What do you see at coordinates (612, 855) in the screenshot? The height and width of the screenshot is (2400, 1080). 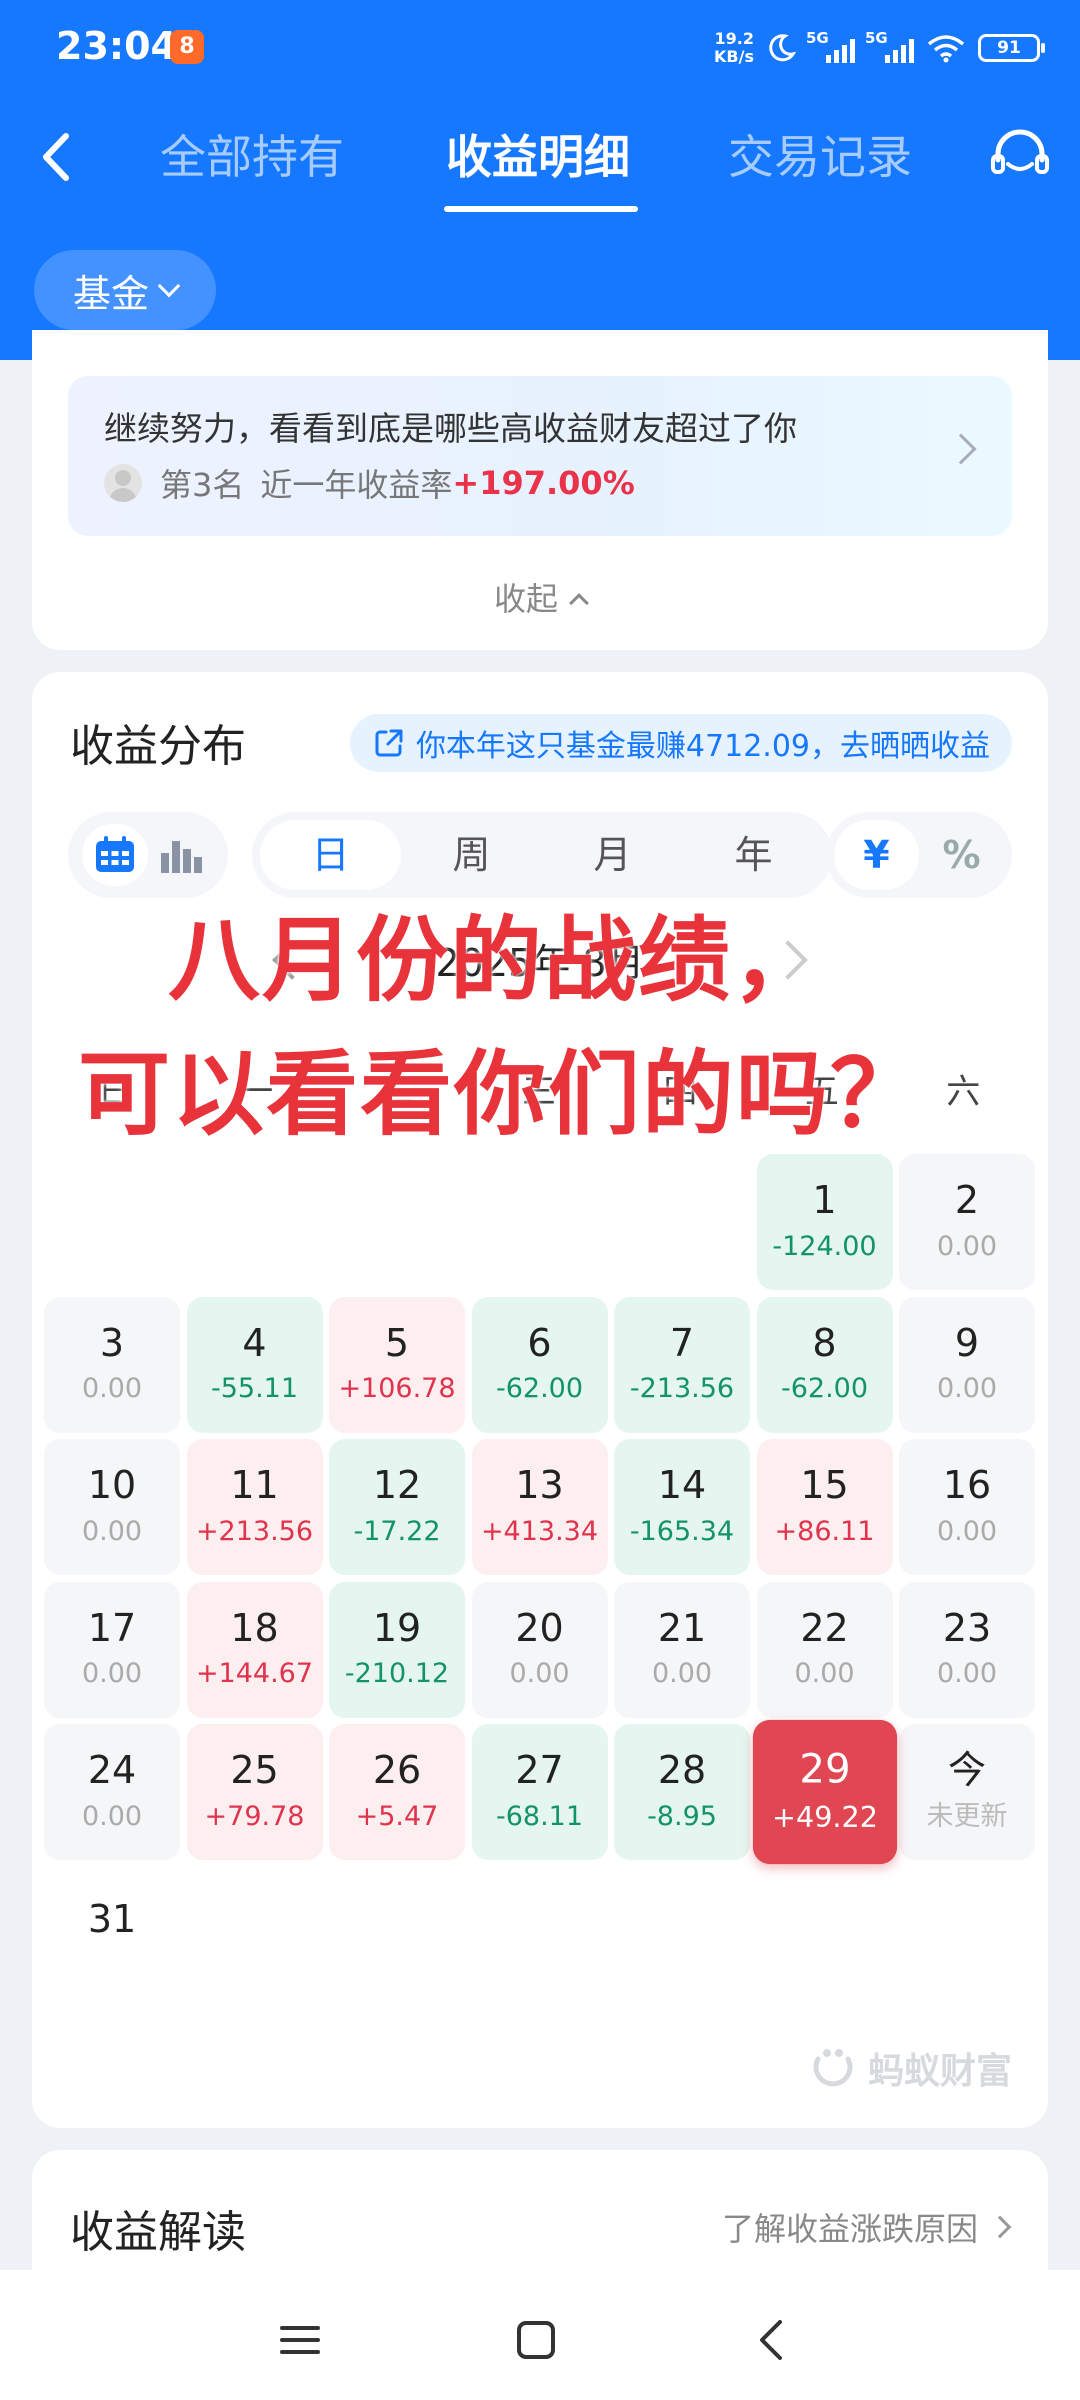 I see `period-month-tab: 月` at bounding box center [612, 855].